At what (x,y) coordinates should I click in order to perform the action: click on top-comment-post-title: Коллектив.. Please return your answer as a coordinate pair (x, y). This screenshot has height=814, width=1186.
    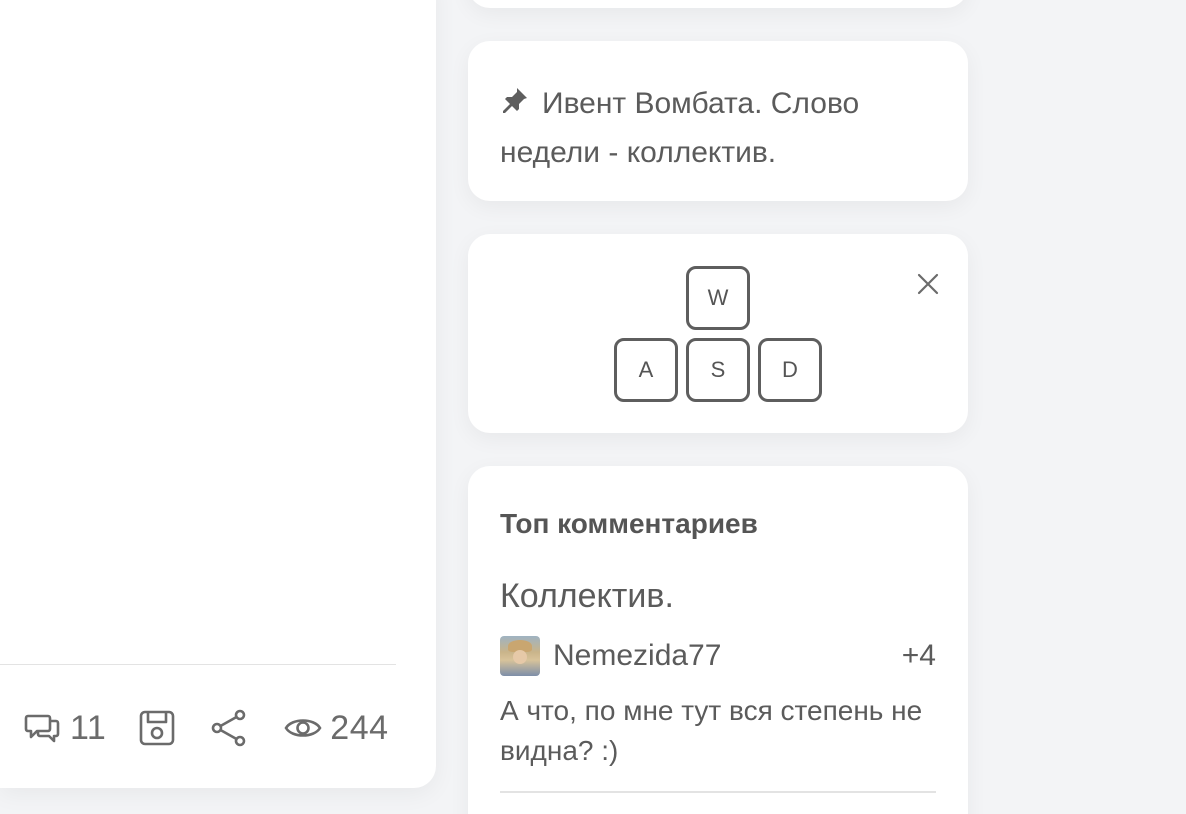
    Looking at the image, I should click on (718, 596).